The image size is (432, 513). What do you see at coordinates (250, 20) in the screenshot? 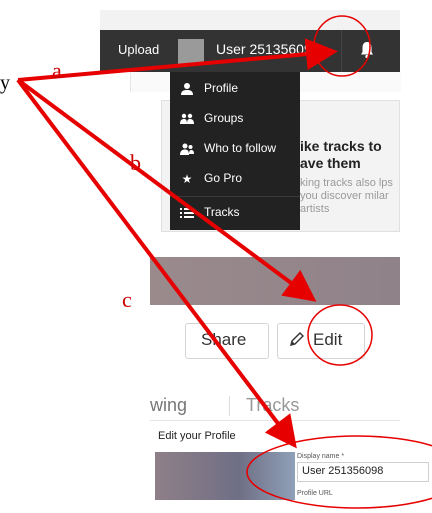
I see `top-strip` at bounding box center [250, 20].